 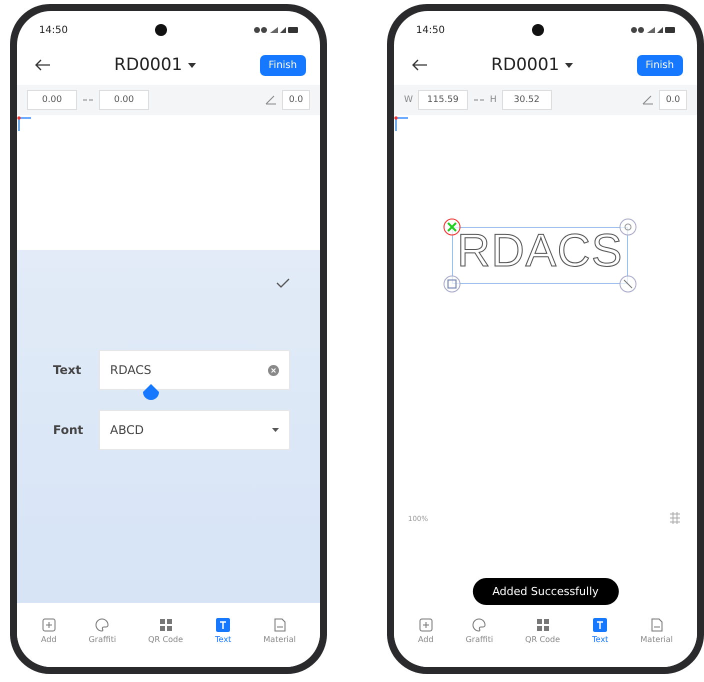 What do you see at coordinates (527, 100) in the screenshot?
I see `height-field: 30.52` at bounding box center [527, 100].